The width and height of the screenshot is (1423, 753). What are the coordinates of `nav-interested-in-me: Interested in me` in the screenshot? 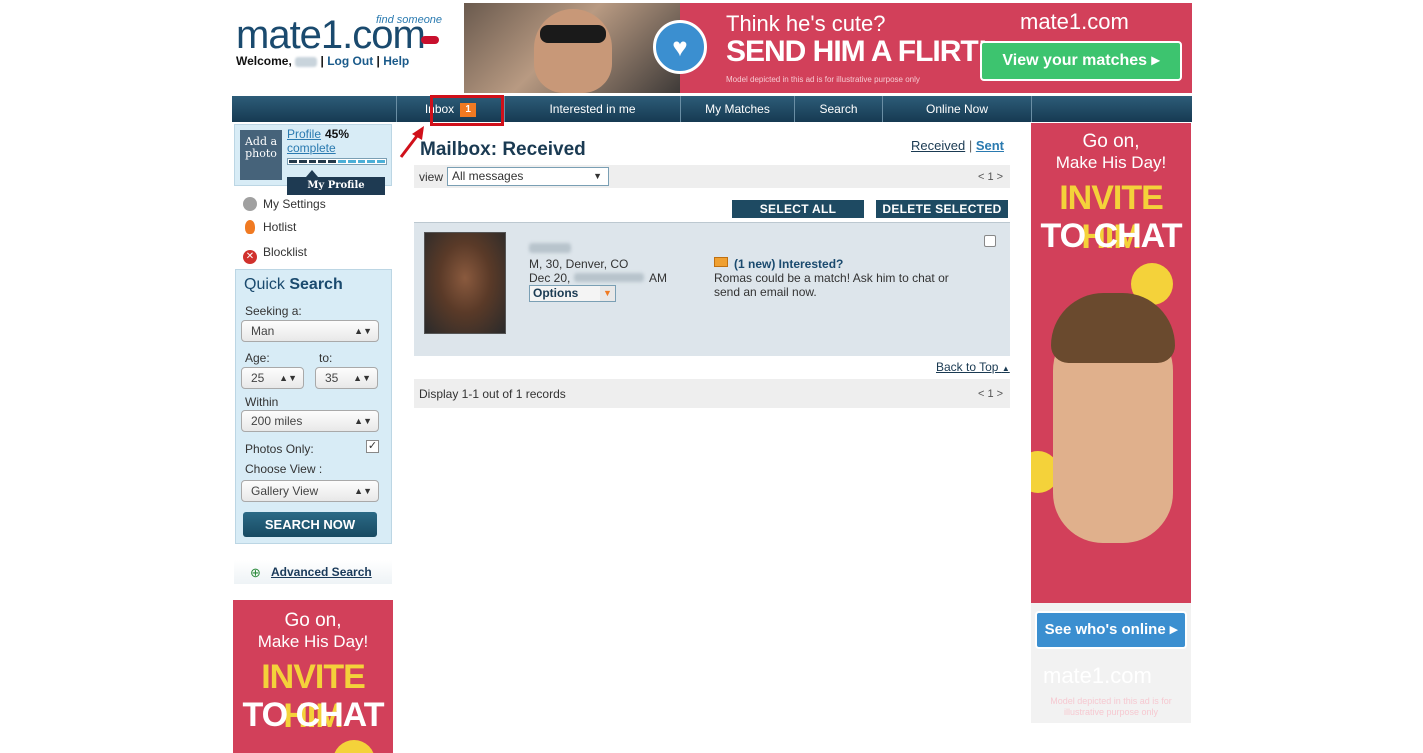 It's located at (592, 109).